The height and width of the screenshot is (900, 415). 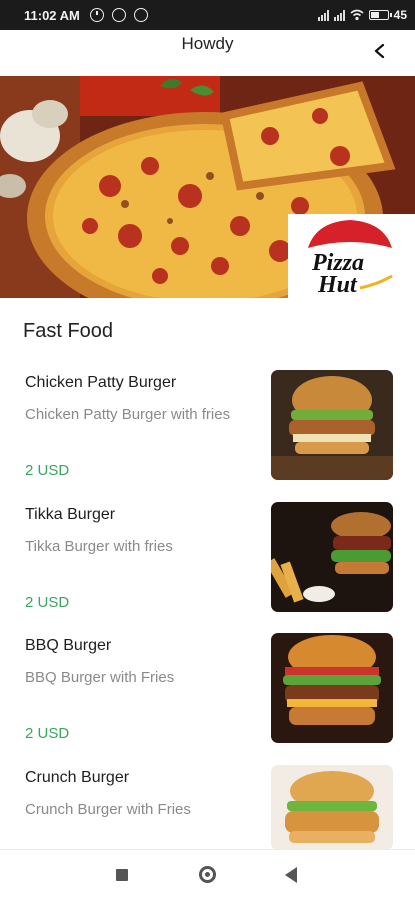 I want to click on item-description: Crunch Burger with Fries, so click(x=108, y=809).